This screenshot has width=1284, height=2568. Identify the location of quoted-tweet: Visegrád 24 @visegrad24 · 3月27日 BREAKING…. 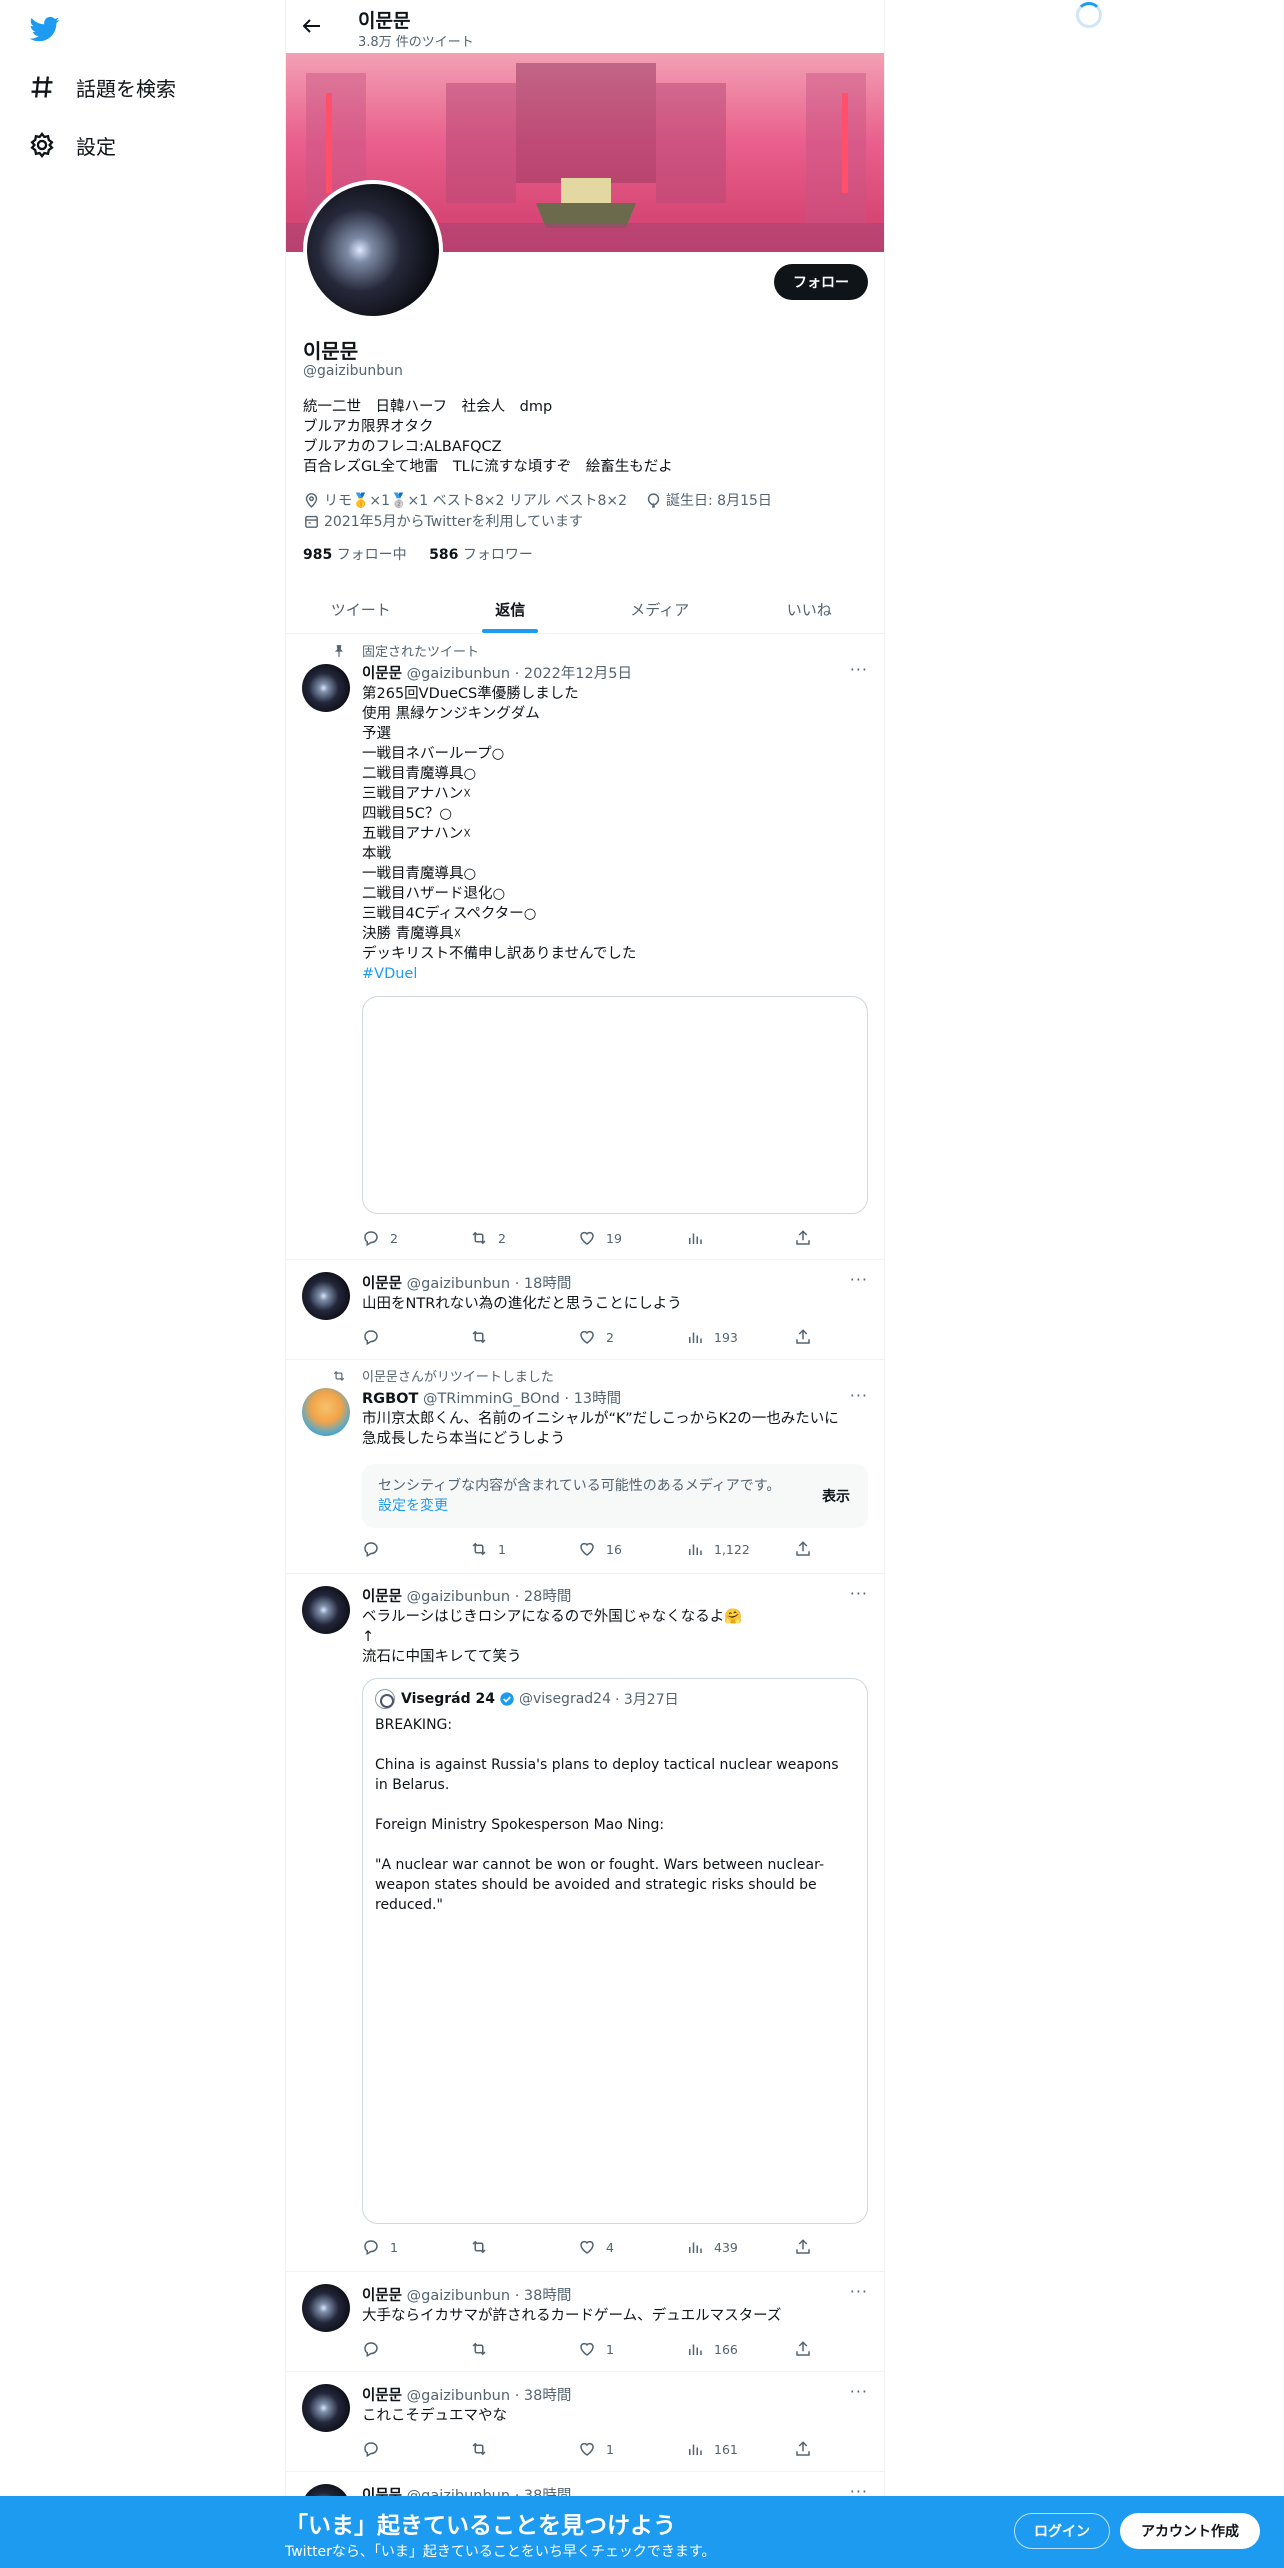
(615, 1951).